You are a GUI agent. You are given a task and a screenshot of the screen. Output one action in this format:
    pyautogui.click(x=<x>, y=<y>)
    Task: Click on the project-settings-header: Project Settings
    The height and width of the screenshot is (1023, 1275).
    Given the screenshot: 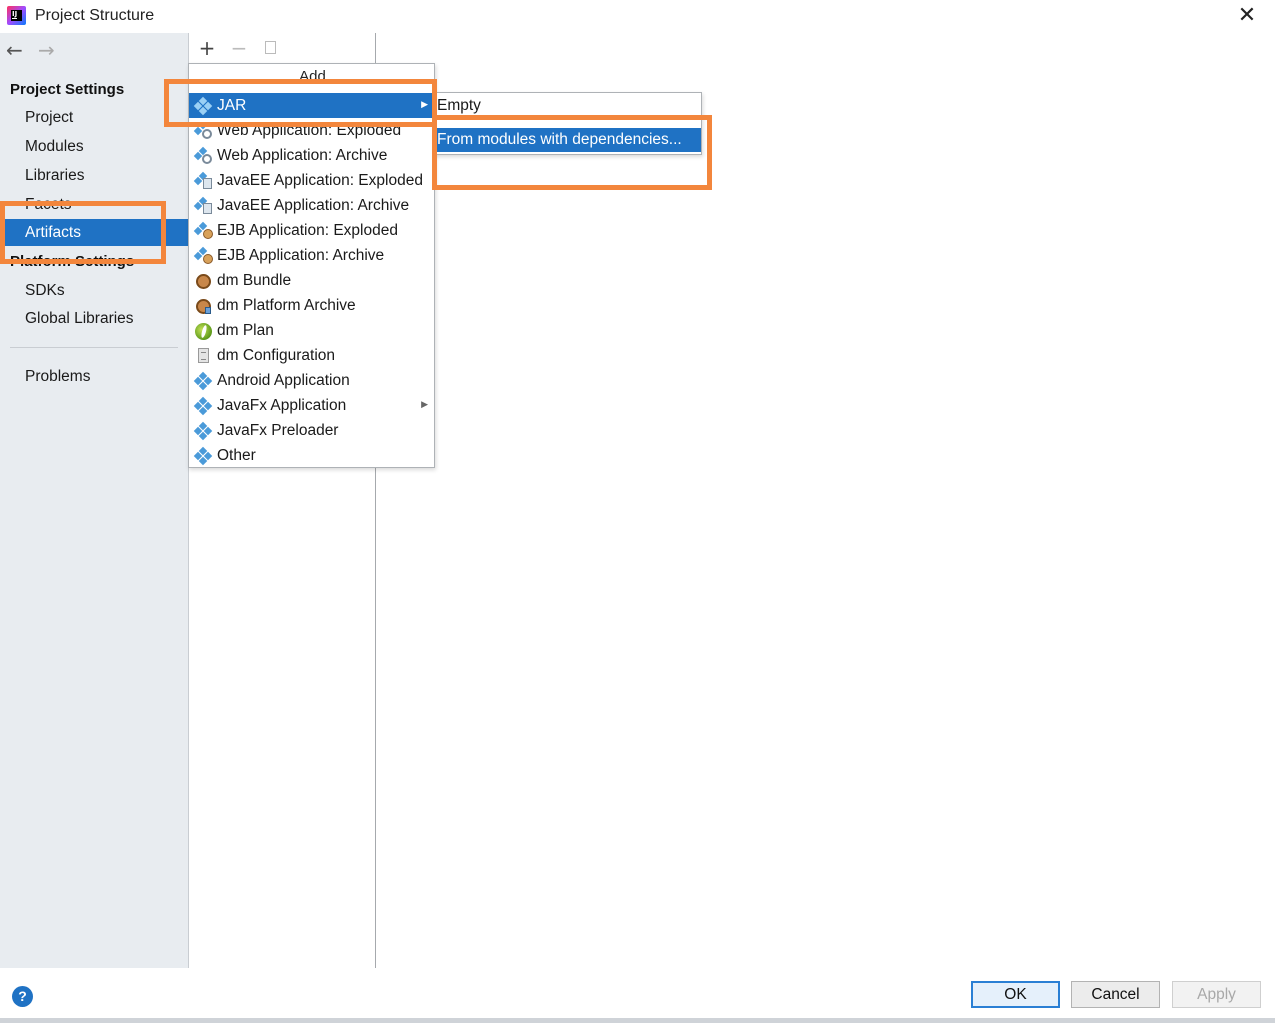 What is the action you would take?
    pyautogui.click(x=67, y=89)
    